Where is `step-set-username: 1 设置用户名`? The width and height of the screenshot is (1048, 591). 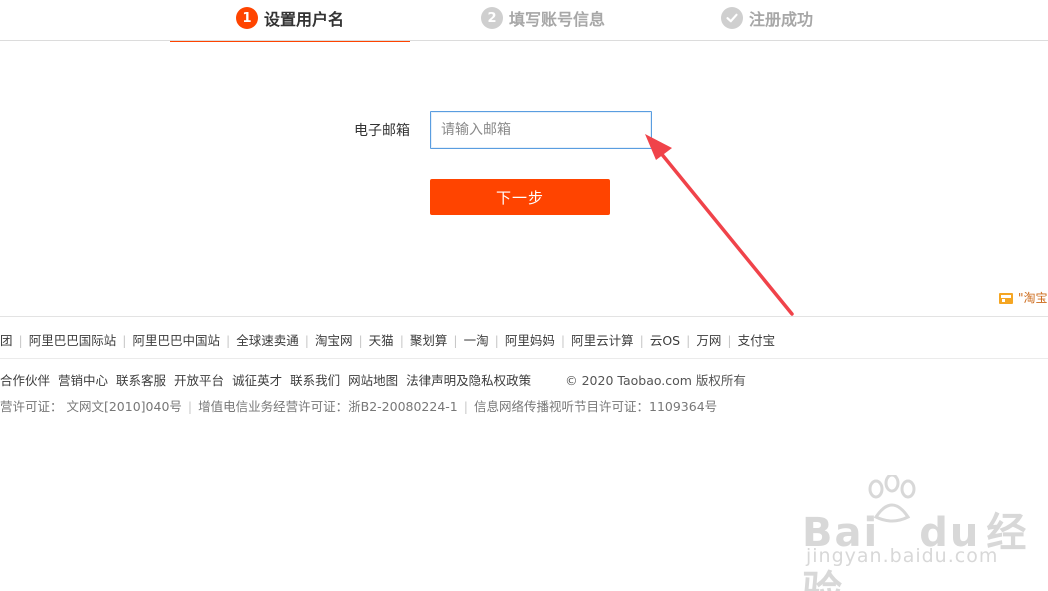 step-set-username: 1 设置用户名 is located at coordinates (290, 21).